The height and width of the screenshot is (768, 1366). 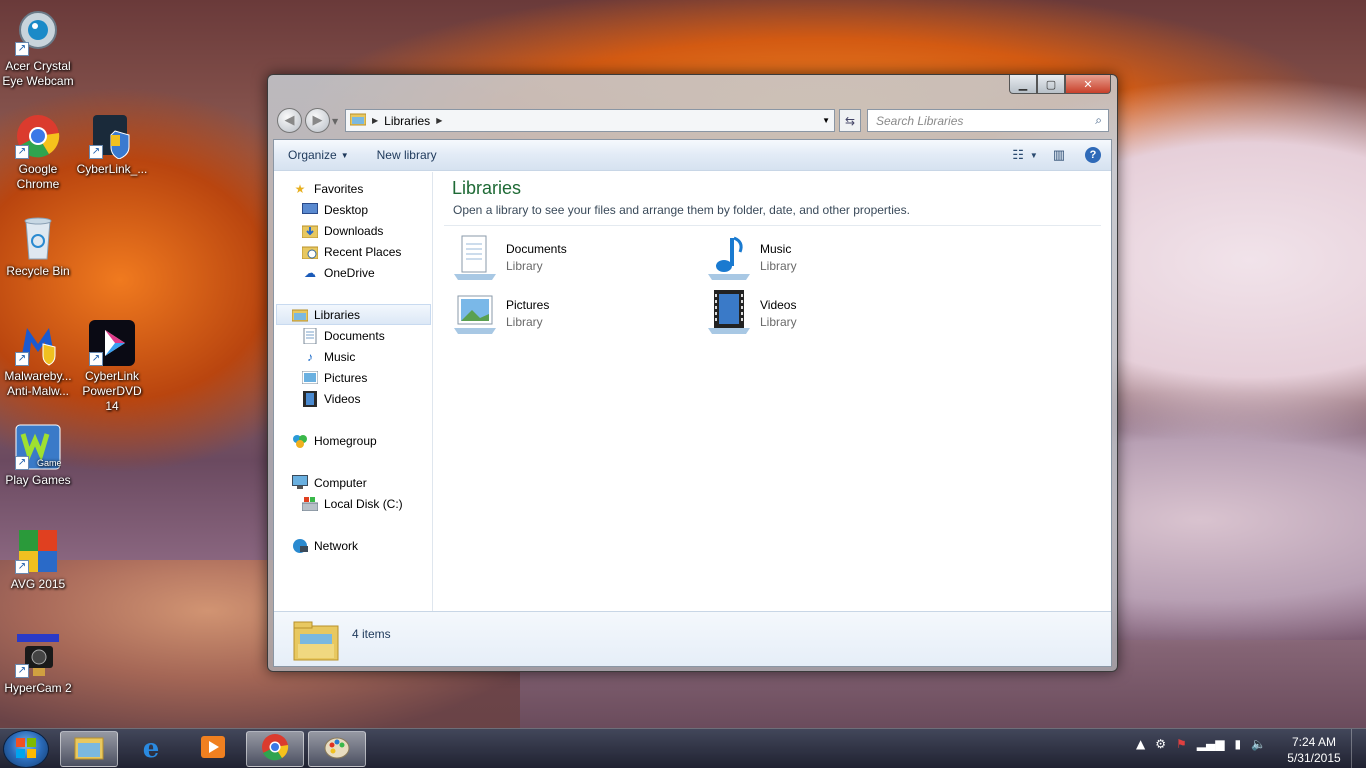 What do you see at coordinates (310, 210) in the screenshot?
I see `desktop-icon` at bounding box center [310, 210].